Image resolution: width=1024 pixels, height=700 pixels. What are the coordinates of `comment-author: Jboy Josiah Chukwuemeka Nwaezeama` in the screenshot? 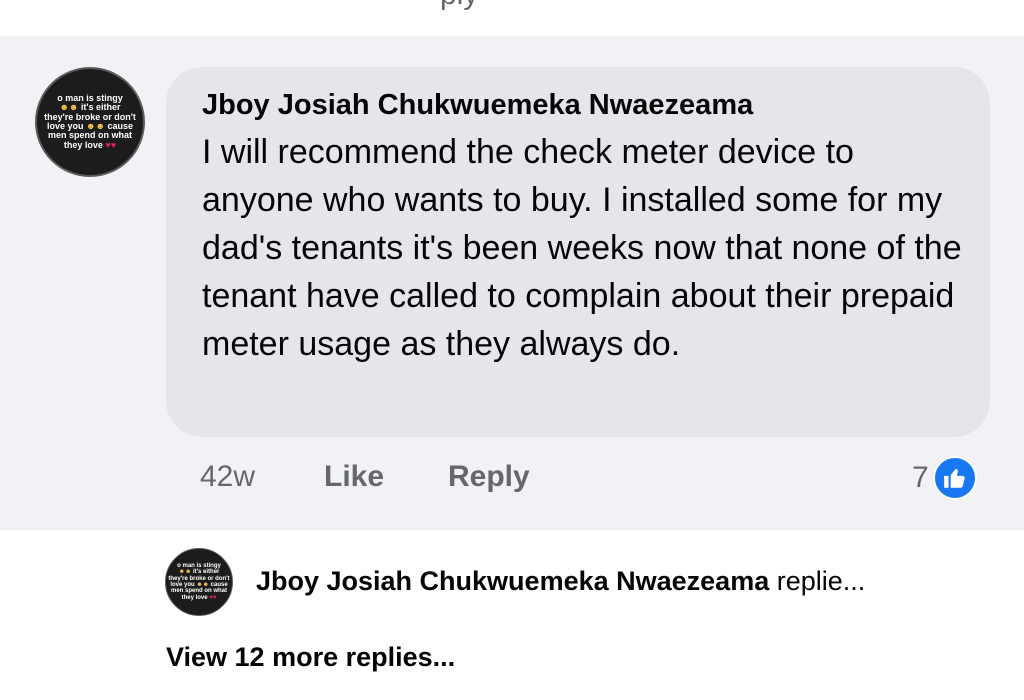 It's located at (578, 105).